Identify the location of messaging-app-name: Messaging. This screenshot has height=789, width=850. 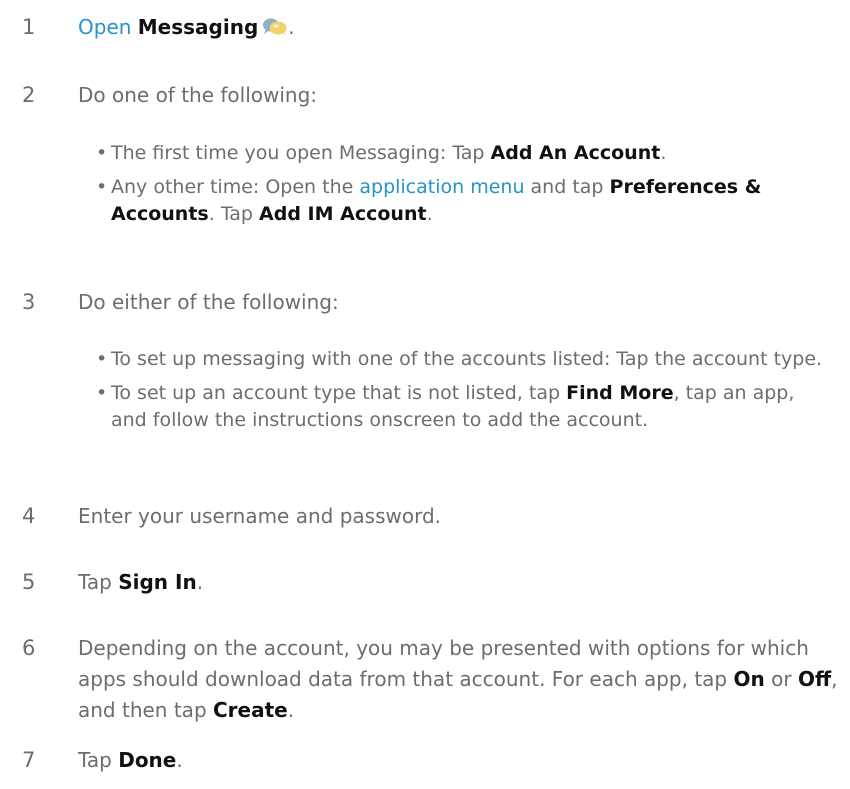
(198, 27).